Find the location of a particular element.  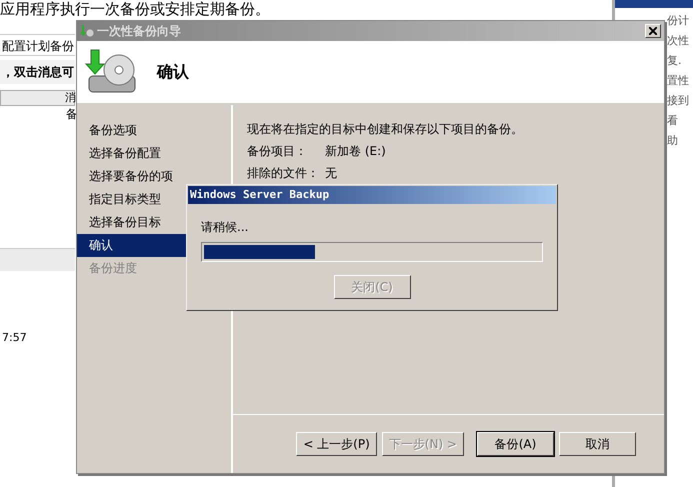

summary-text: 现在将在指定的目标中创建和保存以下项目的备份。 is located at coordinates (385, 129).